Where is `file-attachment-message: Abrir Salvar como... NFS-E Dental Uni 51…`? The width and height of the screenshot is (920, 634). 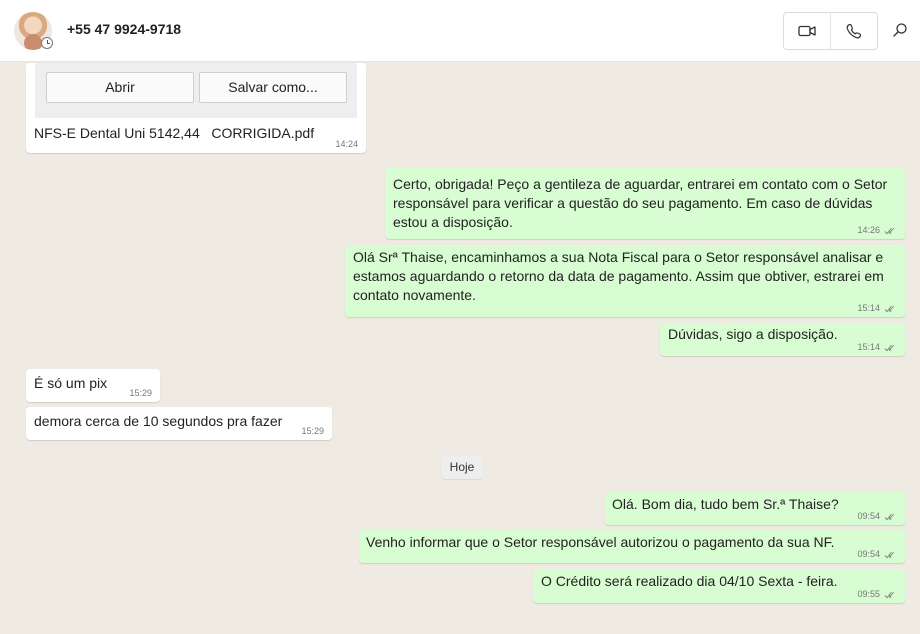
file-attachment-message: Abrir Salvar como... NFS-E Dental Uni 51… is located at coordinates (196, 108).